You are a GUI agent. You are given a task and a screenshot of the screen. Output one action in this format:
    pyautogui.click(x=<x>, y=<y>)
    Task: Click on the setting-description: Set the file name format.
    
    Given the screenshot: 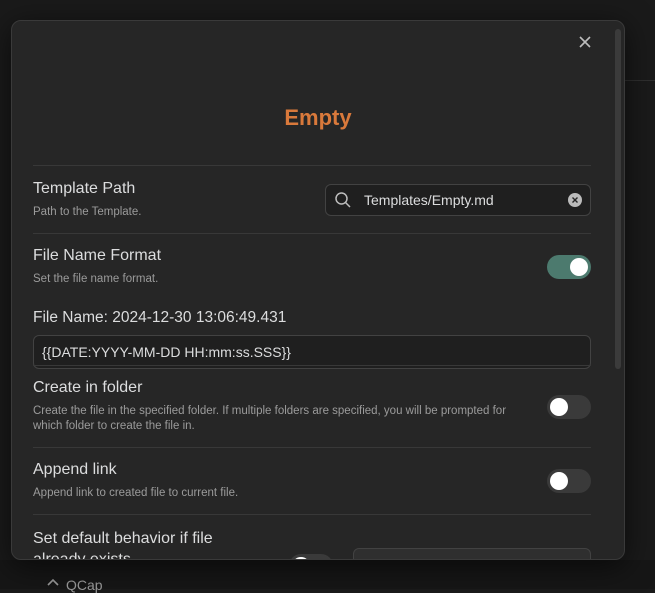 What is the action you would take?
    pyautogui.click(x=96, y=279)
    